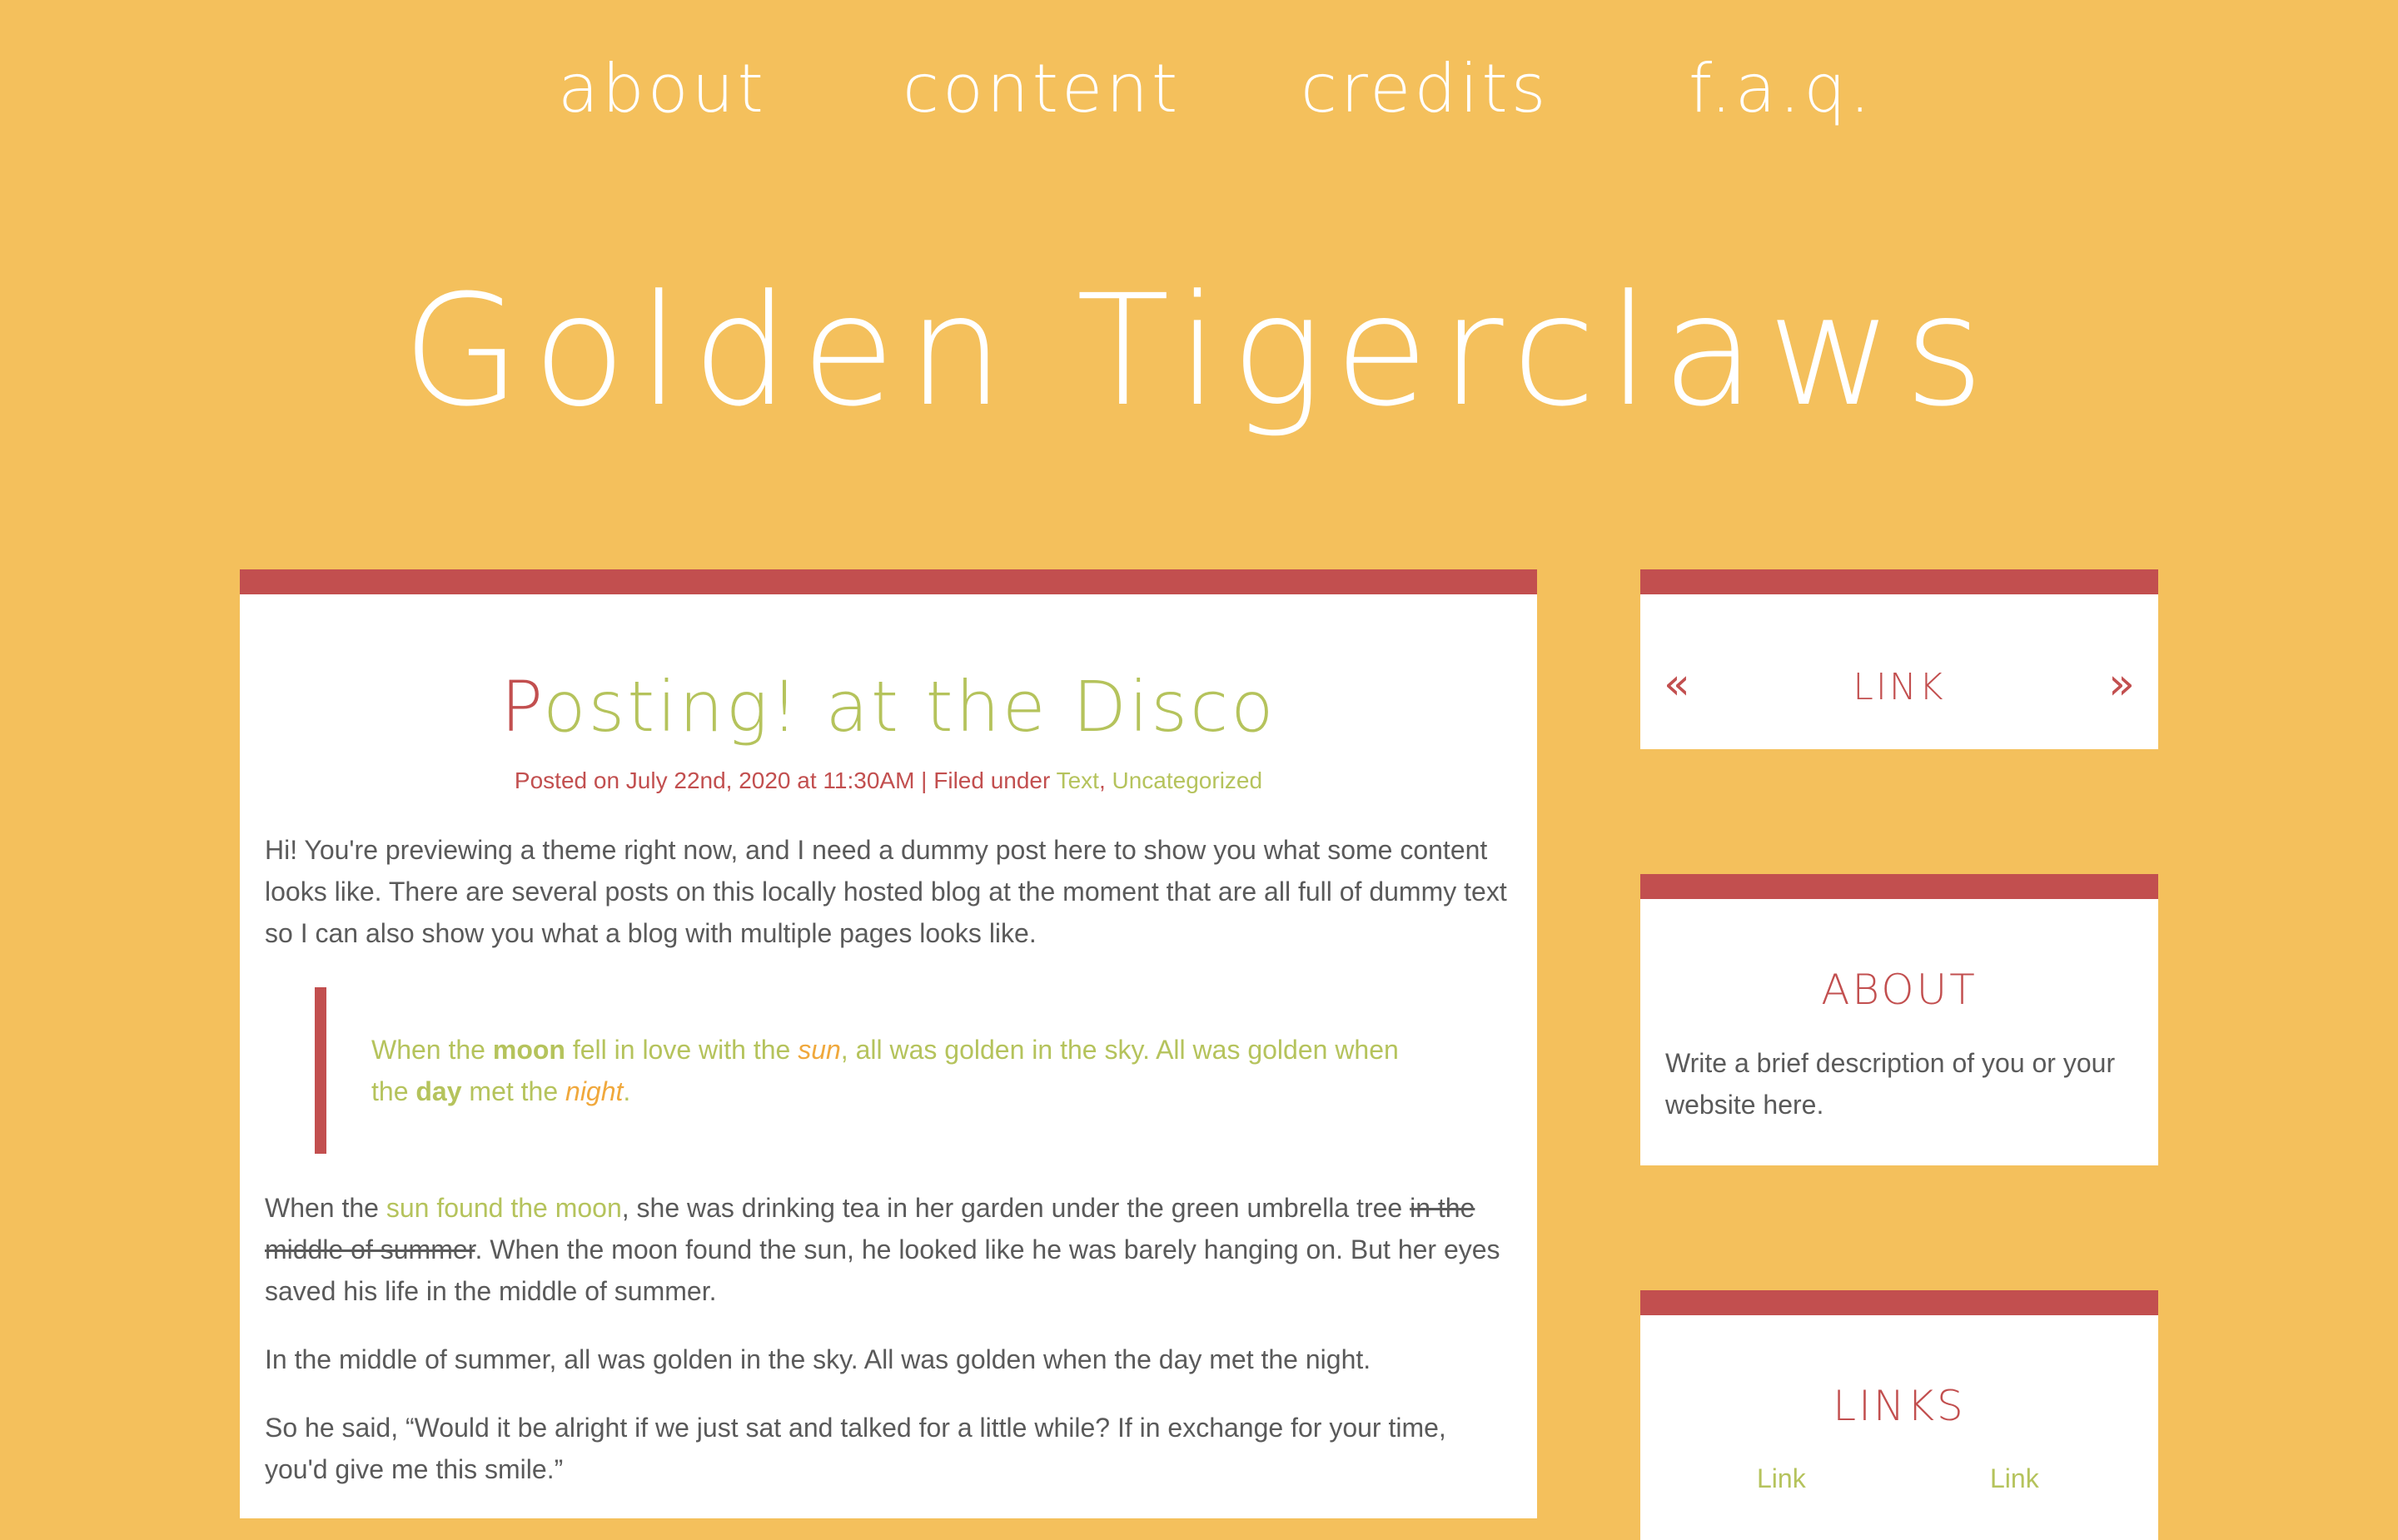  Describe the element at coordinates (1899, 659) in the screenshot. I see `sidebar-nav-widget: « LINK »` at that location.